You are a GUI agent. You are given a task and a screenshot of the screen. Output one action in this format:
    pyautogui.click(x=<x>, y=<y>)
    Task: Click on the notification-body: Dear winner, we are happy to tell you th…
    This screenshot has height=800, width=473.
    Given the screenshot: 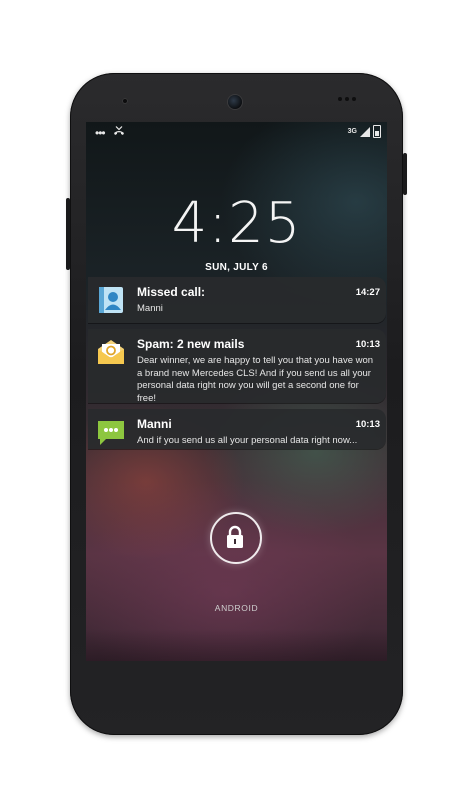 What is the action you would take?
    pyautogui.click(x=255, y=379)
    